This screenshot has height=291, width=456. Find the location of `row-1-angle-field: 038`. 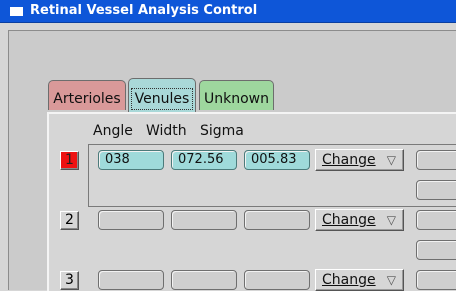

row-1-angle-field: 038 is located at coordinates (131, 160).